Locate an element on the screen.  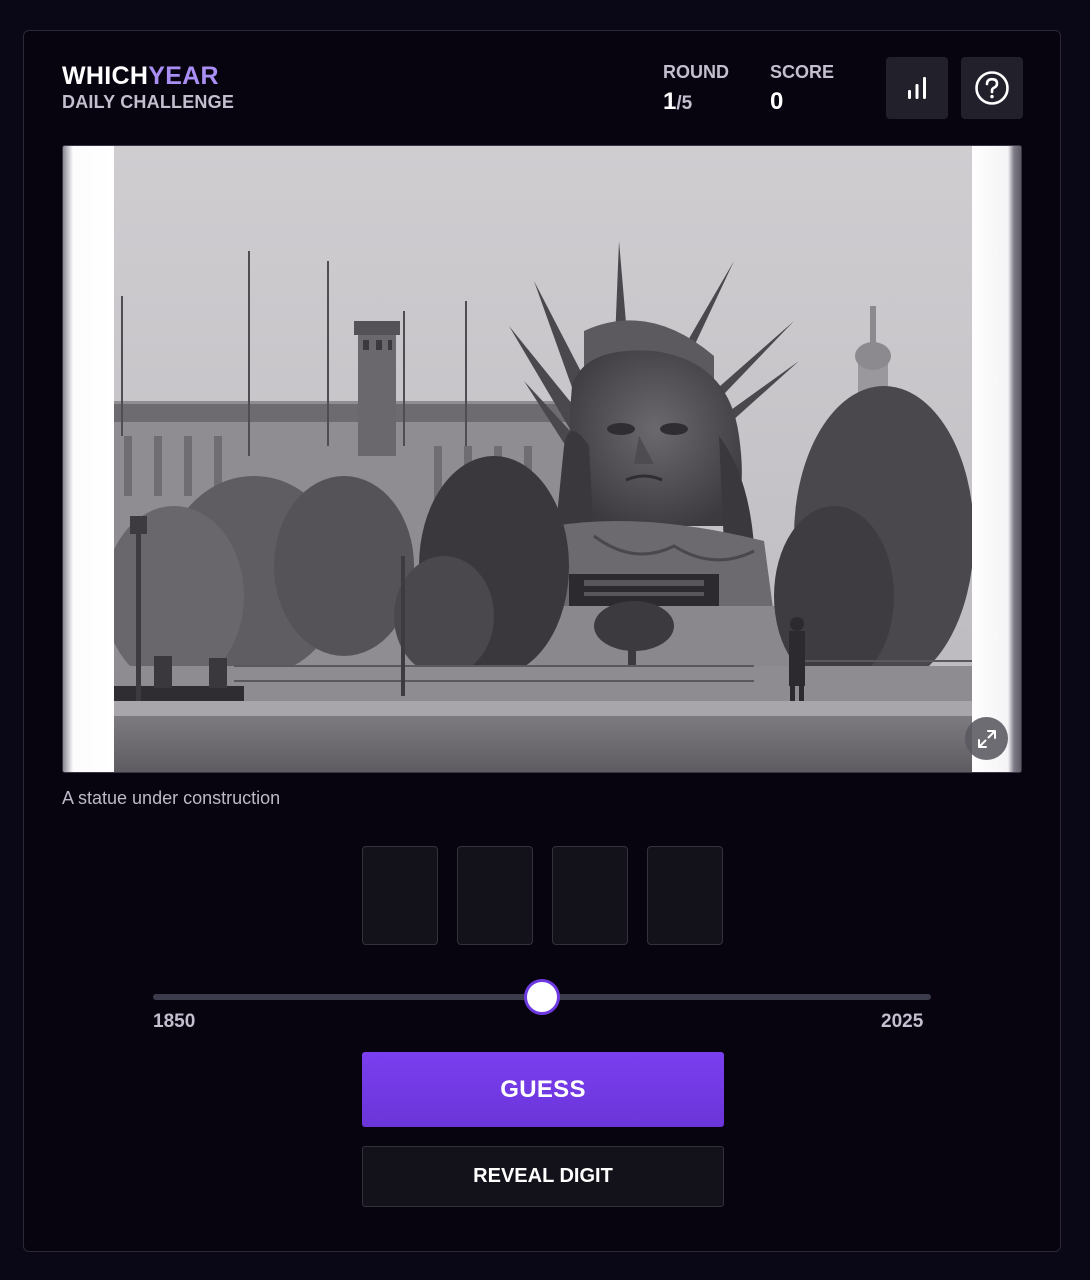
bar-chart-icon is located at coordinates (917, 88).